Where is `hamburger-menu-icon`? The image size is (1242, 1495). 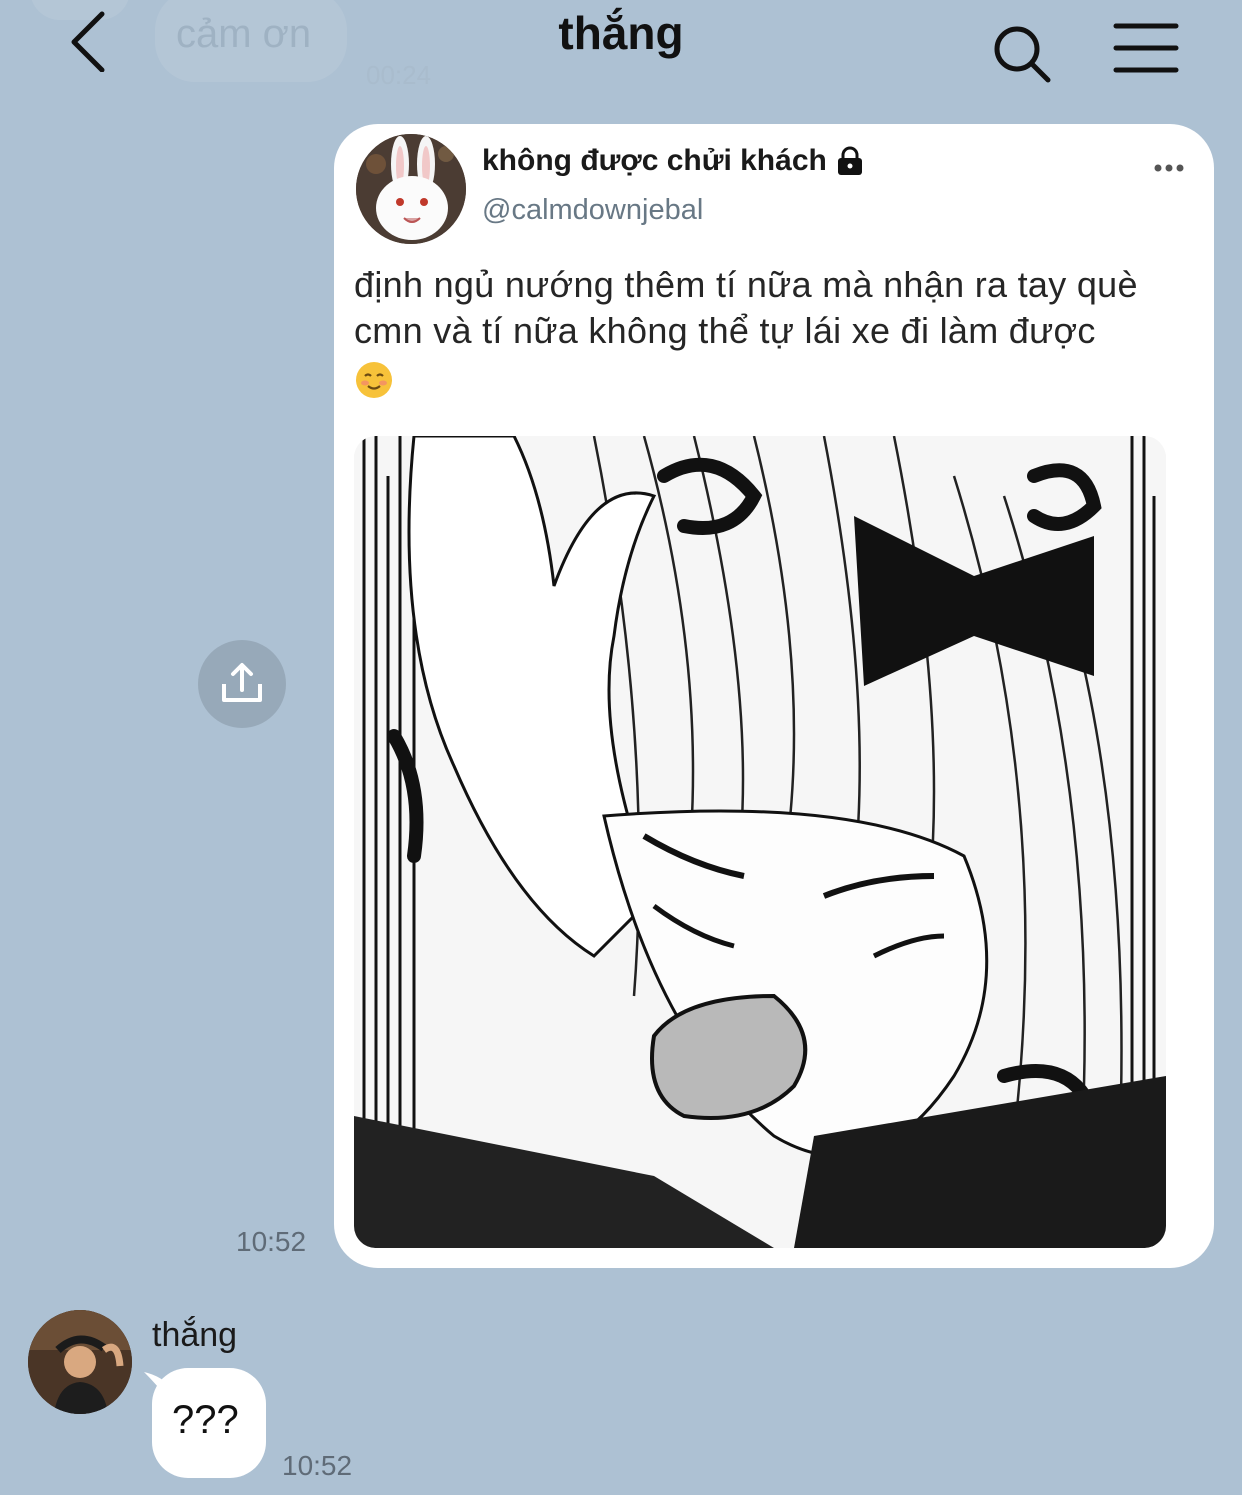 hamburger-menu-icon is located at coordinates (1146, 48).